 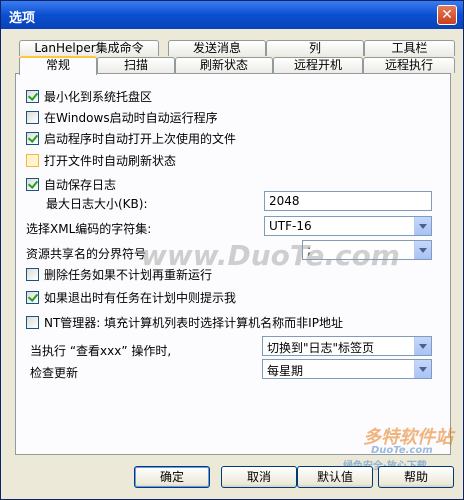 What do you see at coordinates (22, 18) in the screenshot?
I see `window-title: 选项` at bounding box center [22, 18].